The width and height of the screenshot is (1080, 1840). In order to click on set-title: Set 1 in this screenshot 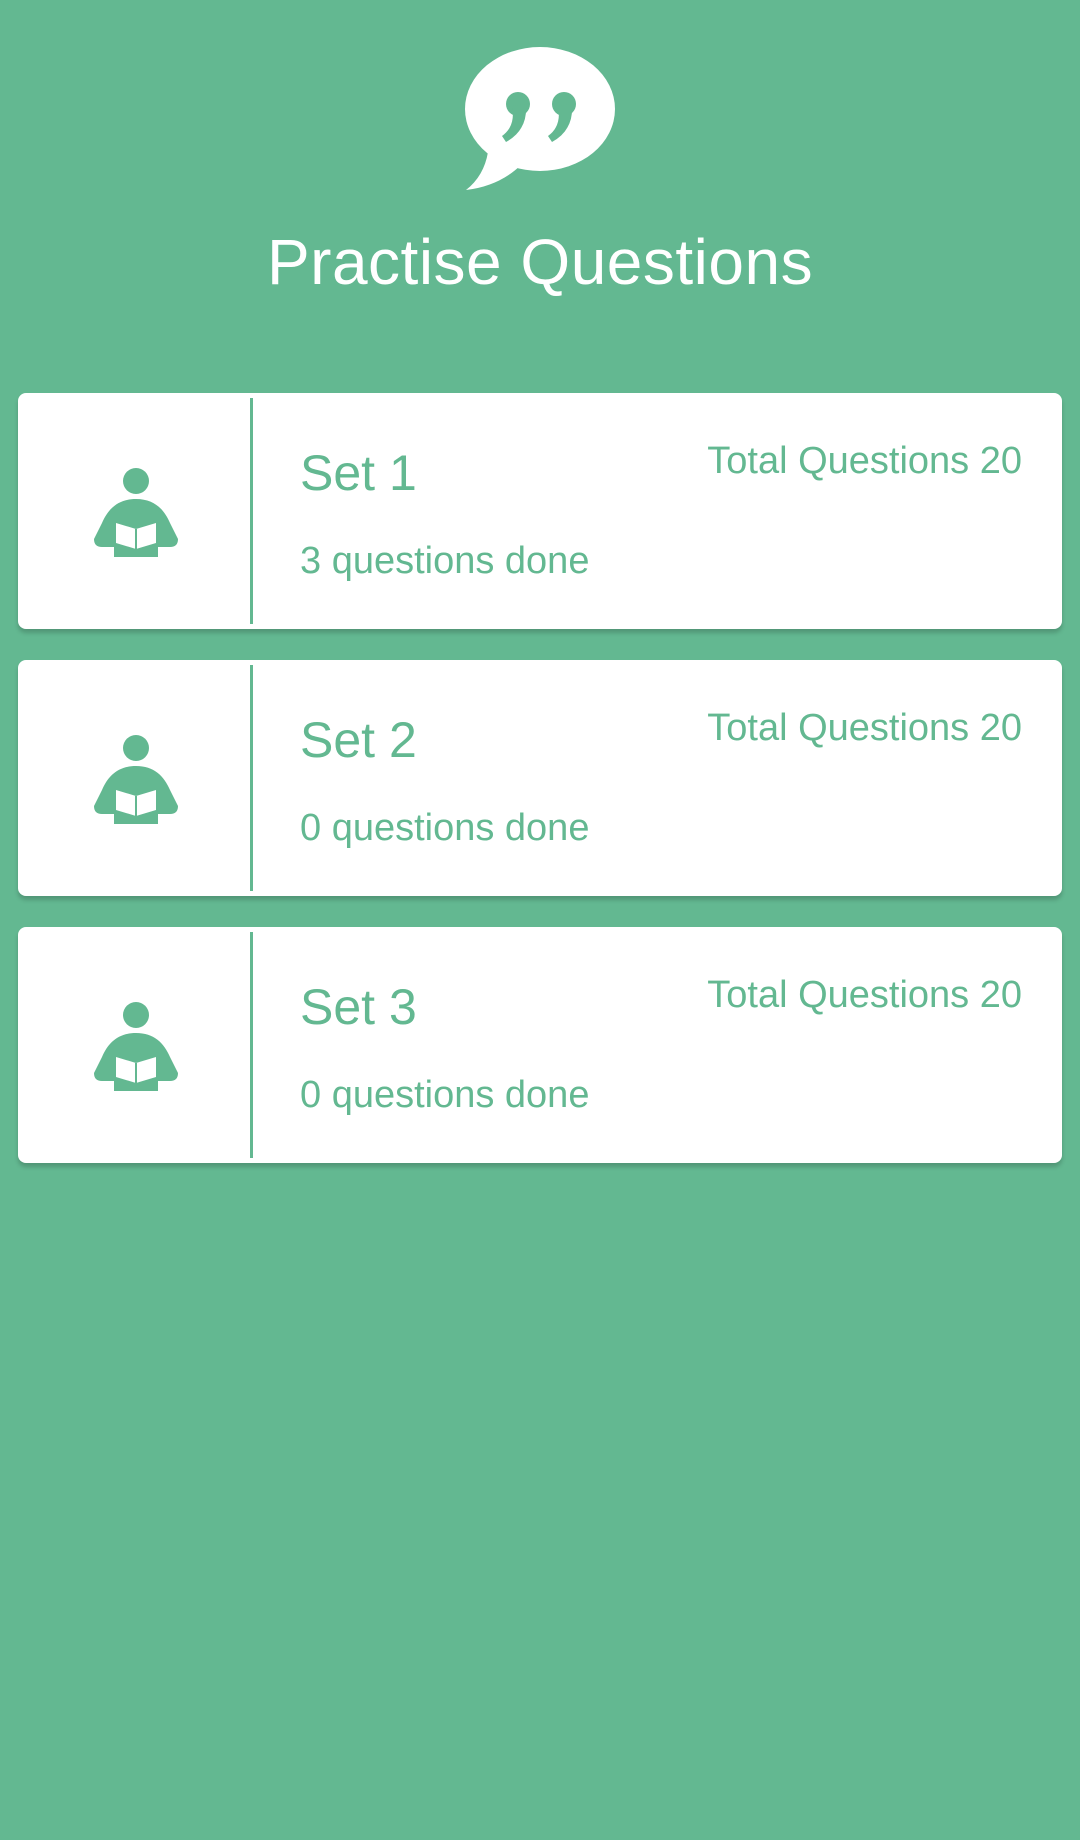, I will do `click(358, 473)`.